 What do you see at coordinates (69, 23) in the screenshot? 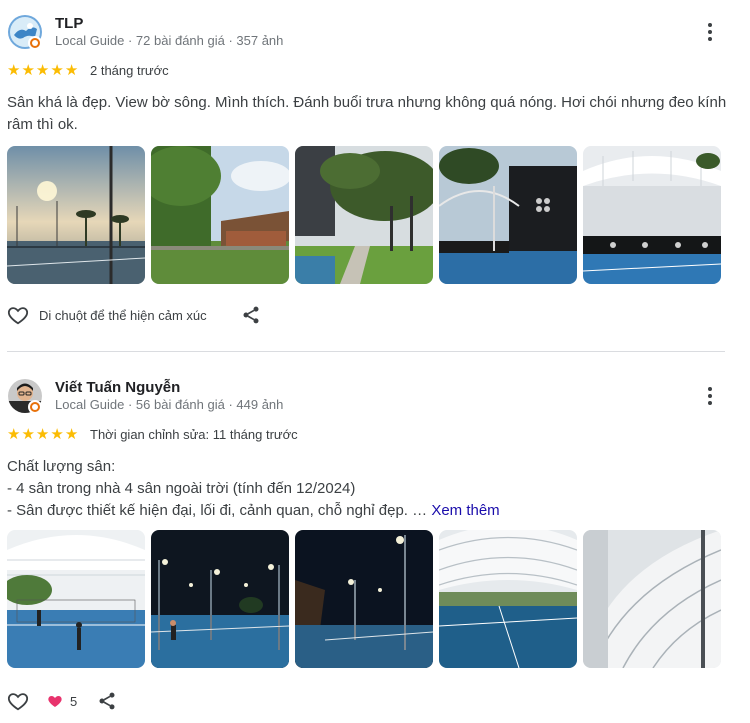
I see `reviewer-name: TLP` at bounding box center [69, 23].